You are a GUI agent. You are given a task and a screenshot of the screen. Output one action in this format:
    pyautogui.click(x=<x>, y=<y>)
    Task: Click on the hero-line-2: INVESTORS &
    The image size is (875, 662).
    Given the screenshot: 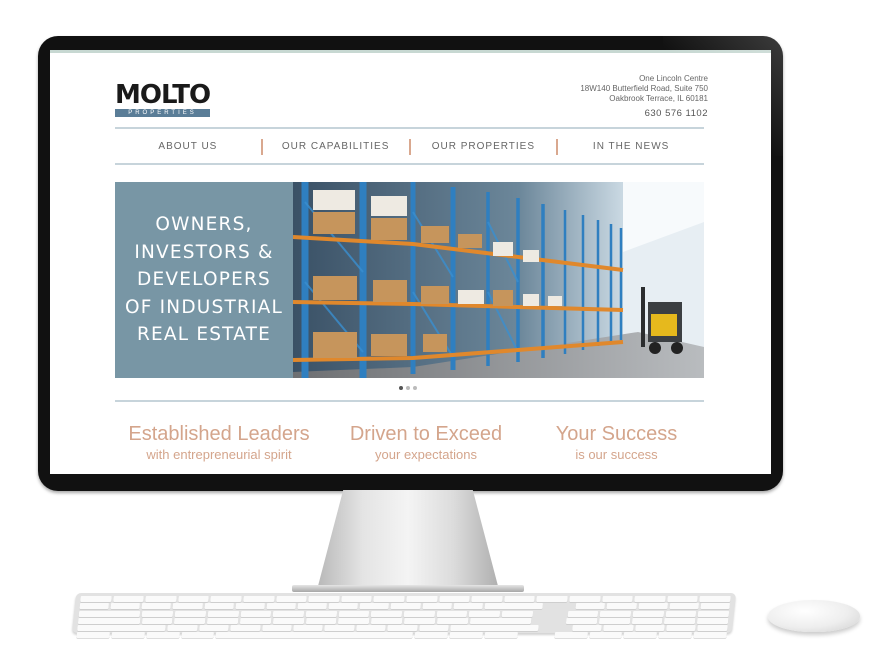 What is the action you would take?
    pyautogui.click(x=204, y=252)
    